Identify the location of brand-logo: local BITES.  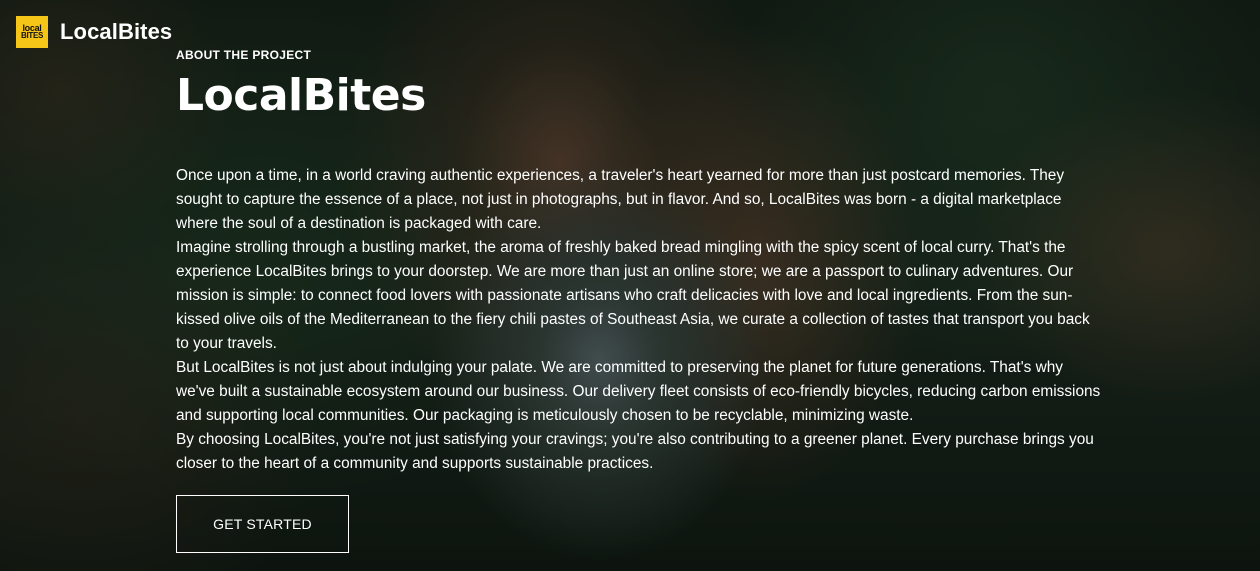
(32, 32).